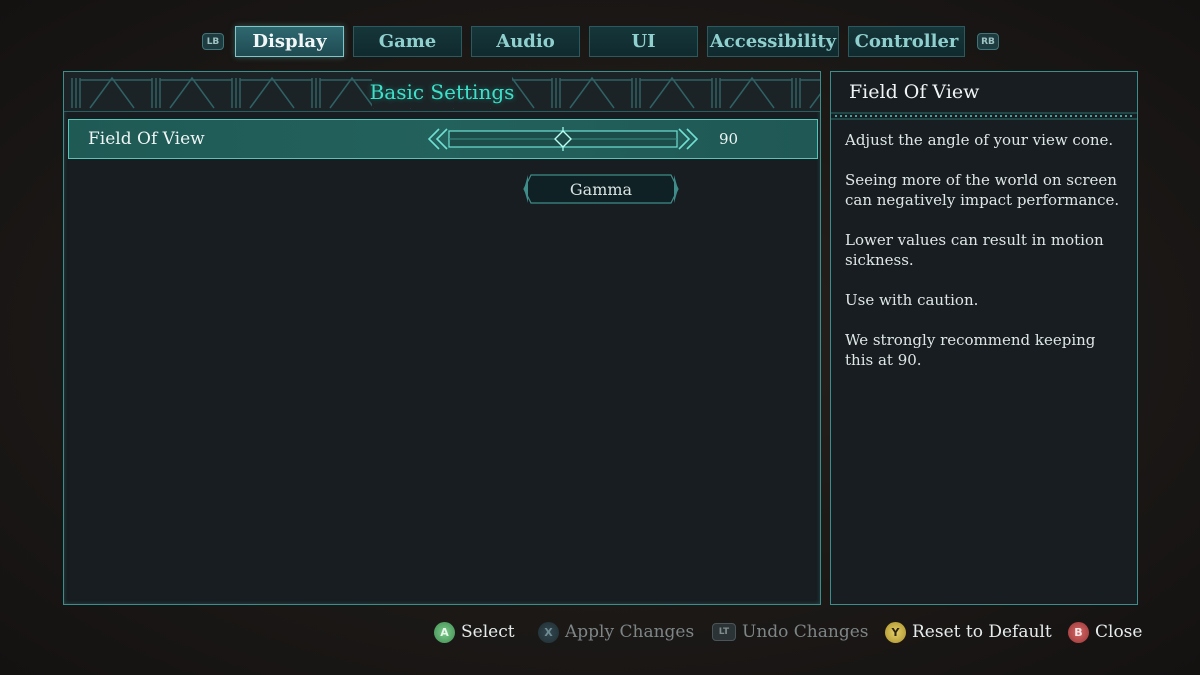 This screenshot has height=675, width=1200. What do you see at coordinates (982, 632) in the screenshot?
I see `prompt-label: Reset to Default` at bounding box center [982, 632].